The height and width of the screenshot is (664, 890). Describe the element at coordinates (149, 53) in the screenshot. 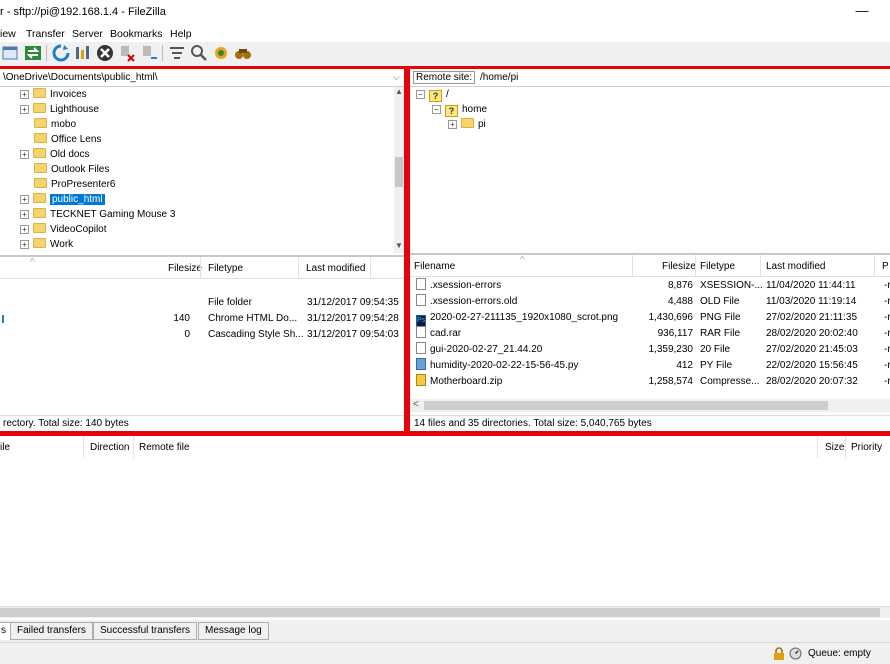

I see `reconnect-icon` at that location.